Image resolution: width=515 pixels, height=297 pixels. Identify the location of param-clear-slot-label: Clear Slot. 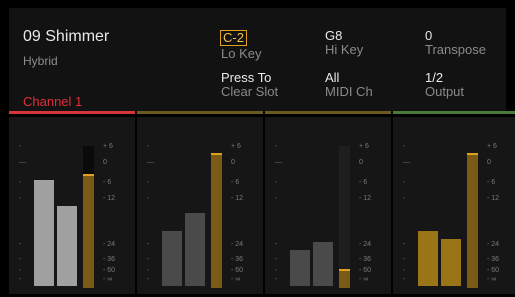
(250, 91).